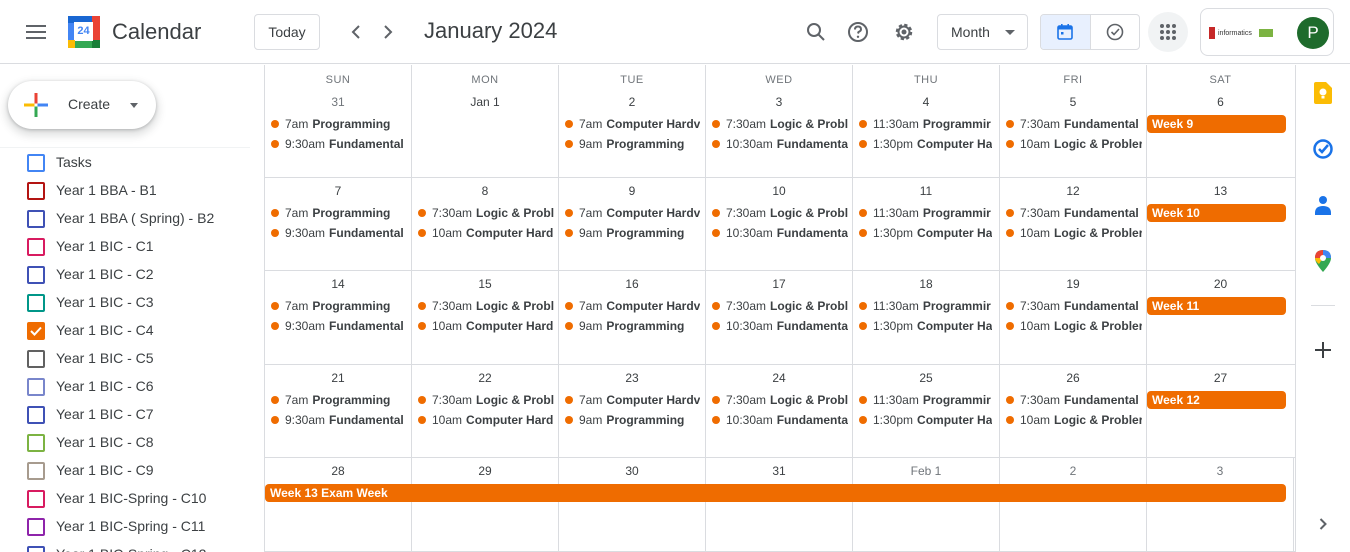 The height and width of the screenshot is (552, 1350). What do you see at coordinates (926, 504) in the screenshot?
I see `day-cell: Feb 1` at bounding box center [926, 504].